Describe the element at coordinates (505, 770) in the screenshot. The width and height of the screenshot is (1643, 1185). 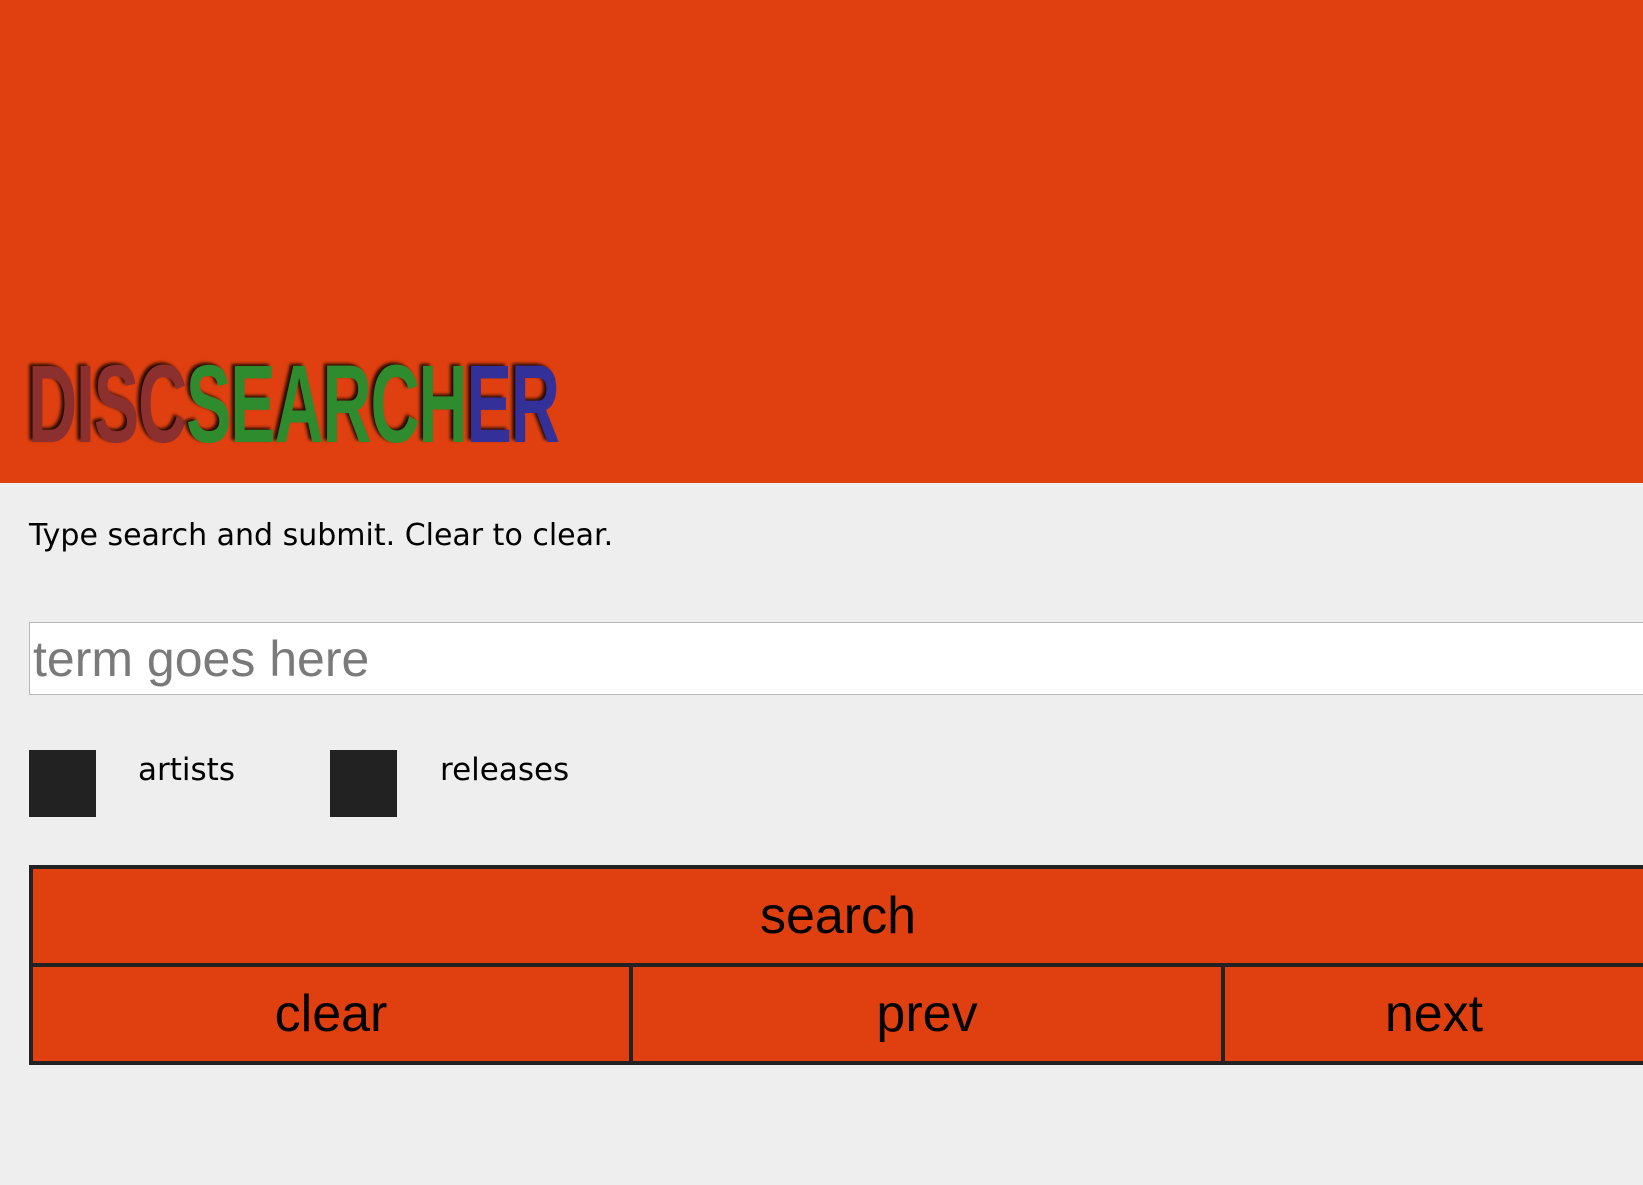
I see `releases-checkbox-label: releases` at that location.